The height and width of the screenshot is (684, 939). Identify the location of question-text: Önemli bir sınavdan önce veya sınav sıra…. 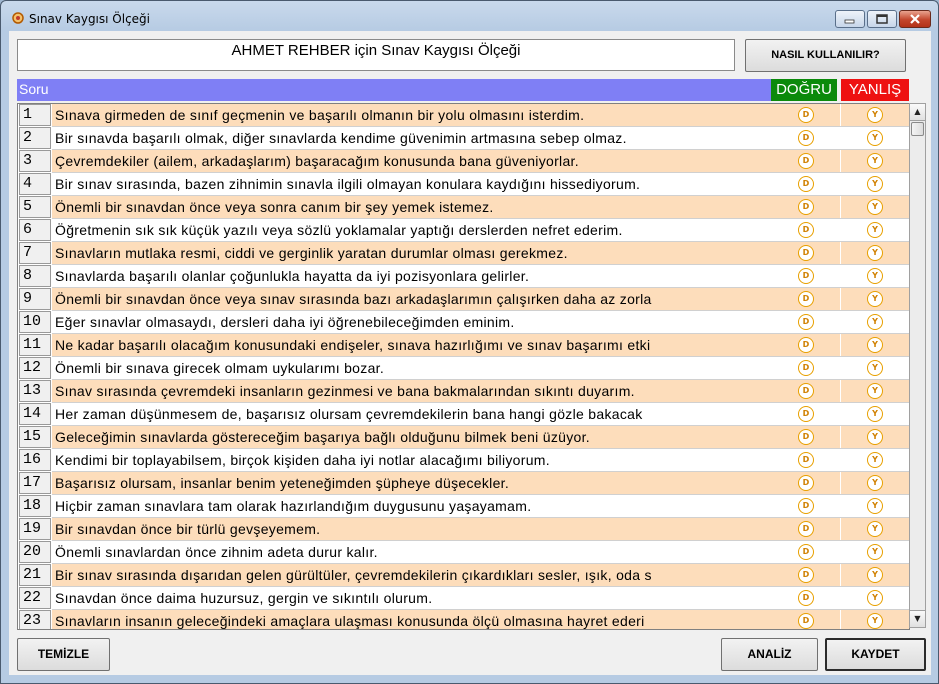
(412, 299).